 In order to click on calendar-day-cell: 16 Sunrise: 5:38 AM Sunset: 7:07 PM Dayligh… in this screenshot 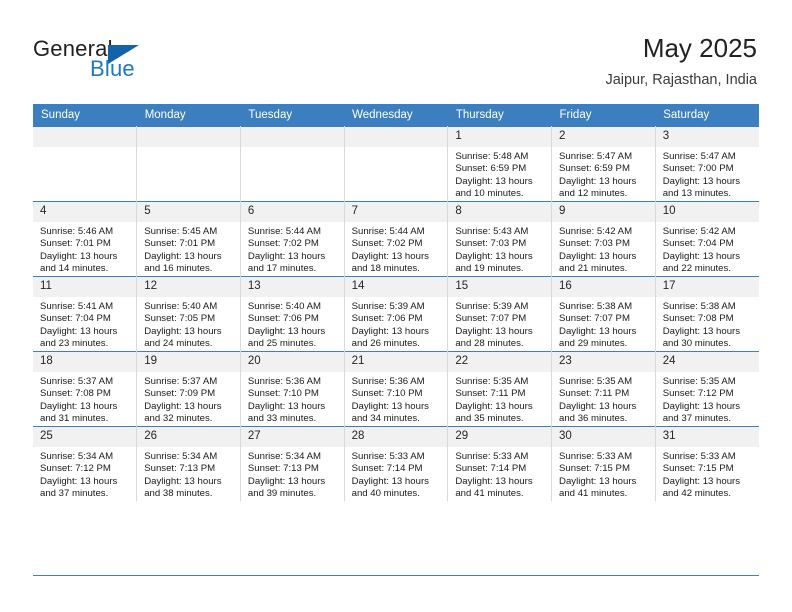, I will do `click(603, 314)`.